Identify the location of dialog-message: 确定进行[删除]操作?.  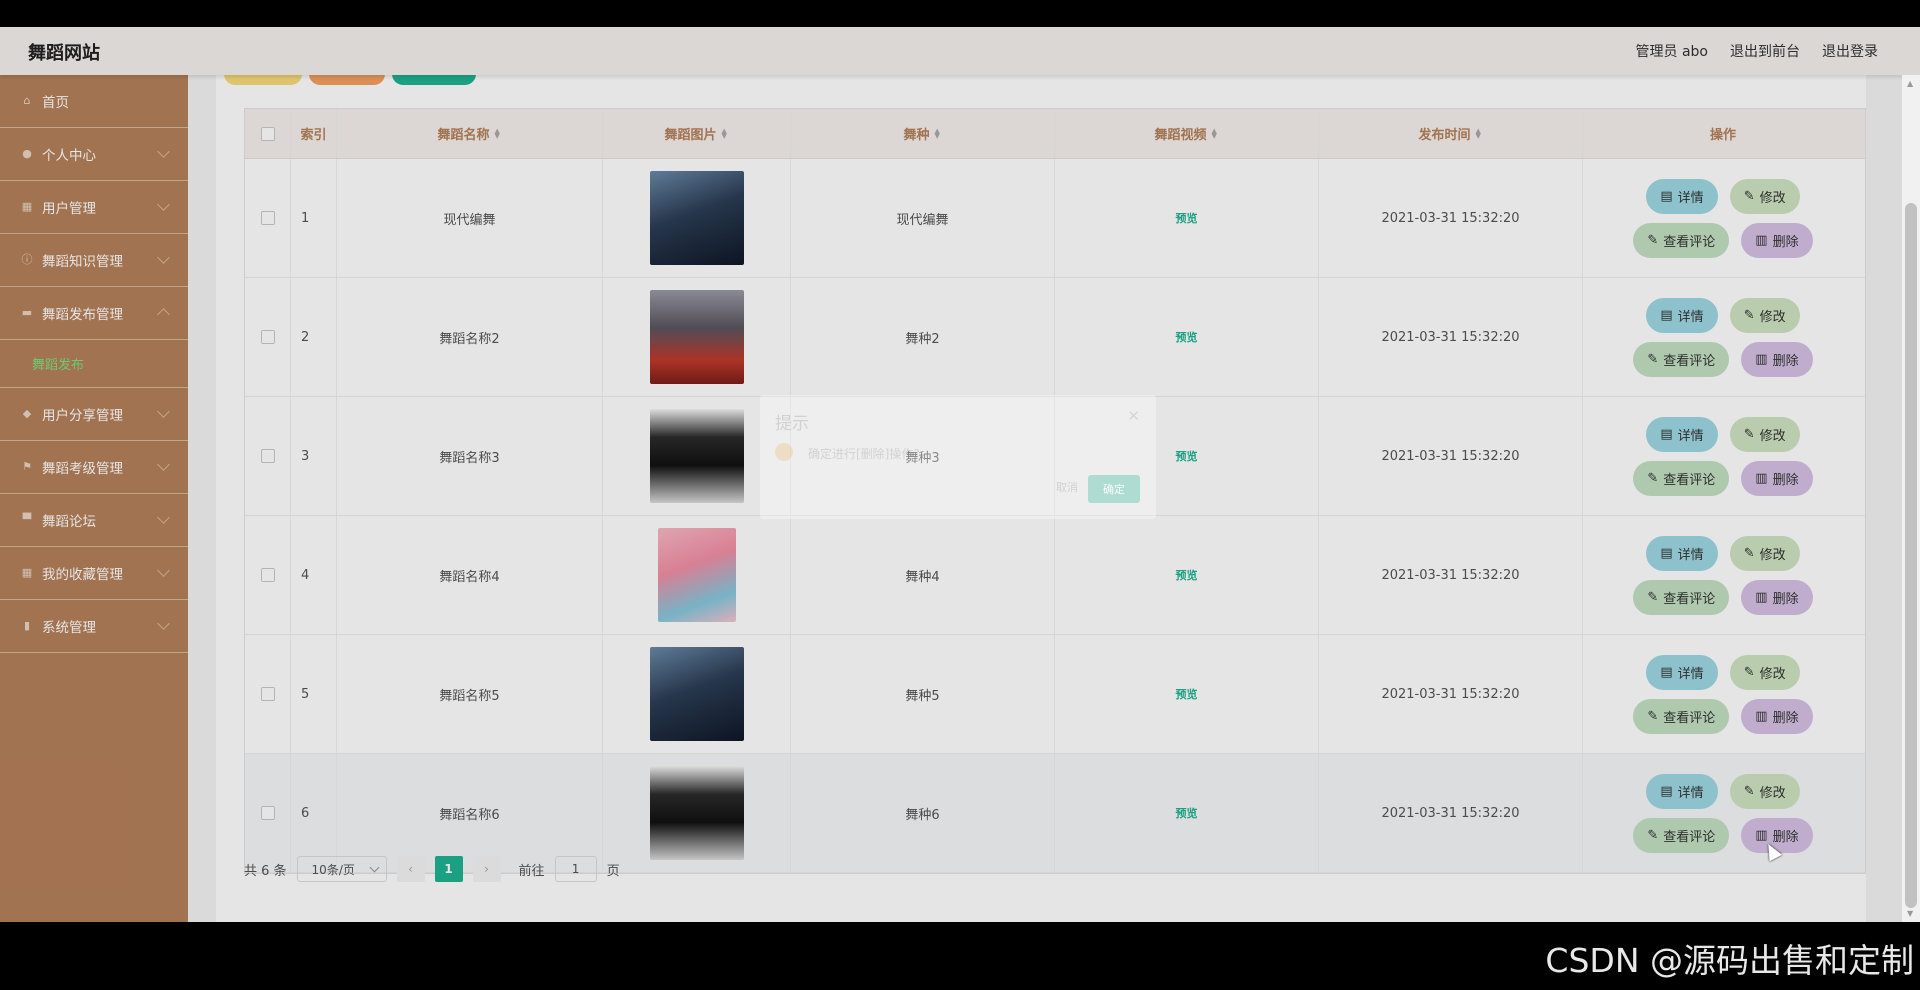
(864, 454).